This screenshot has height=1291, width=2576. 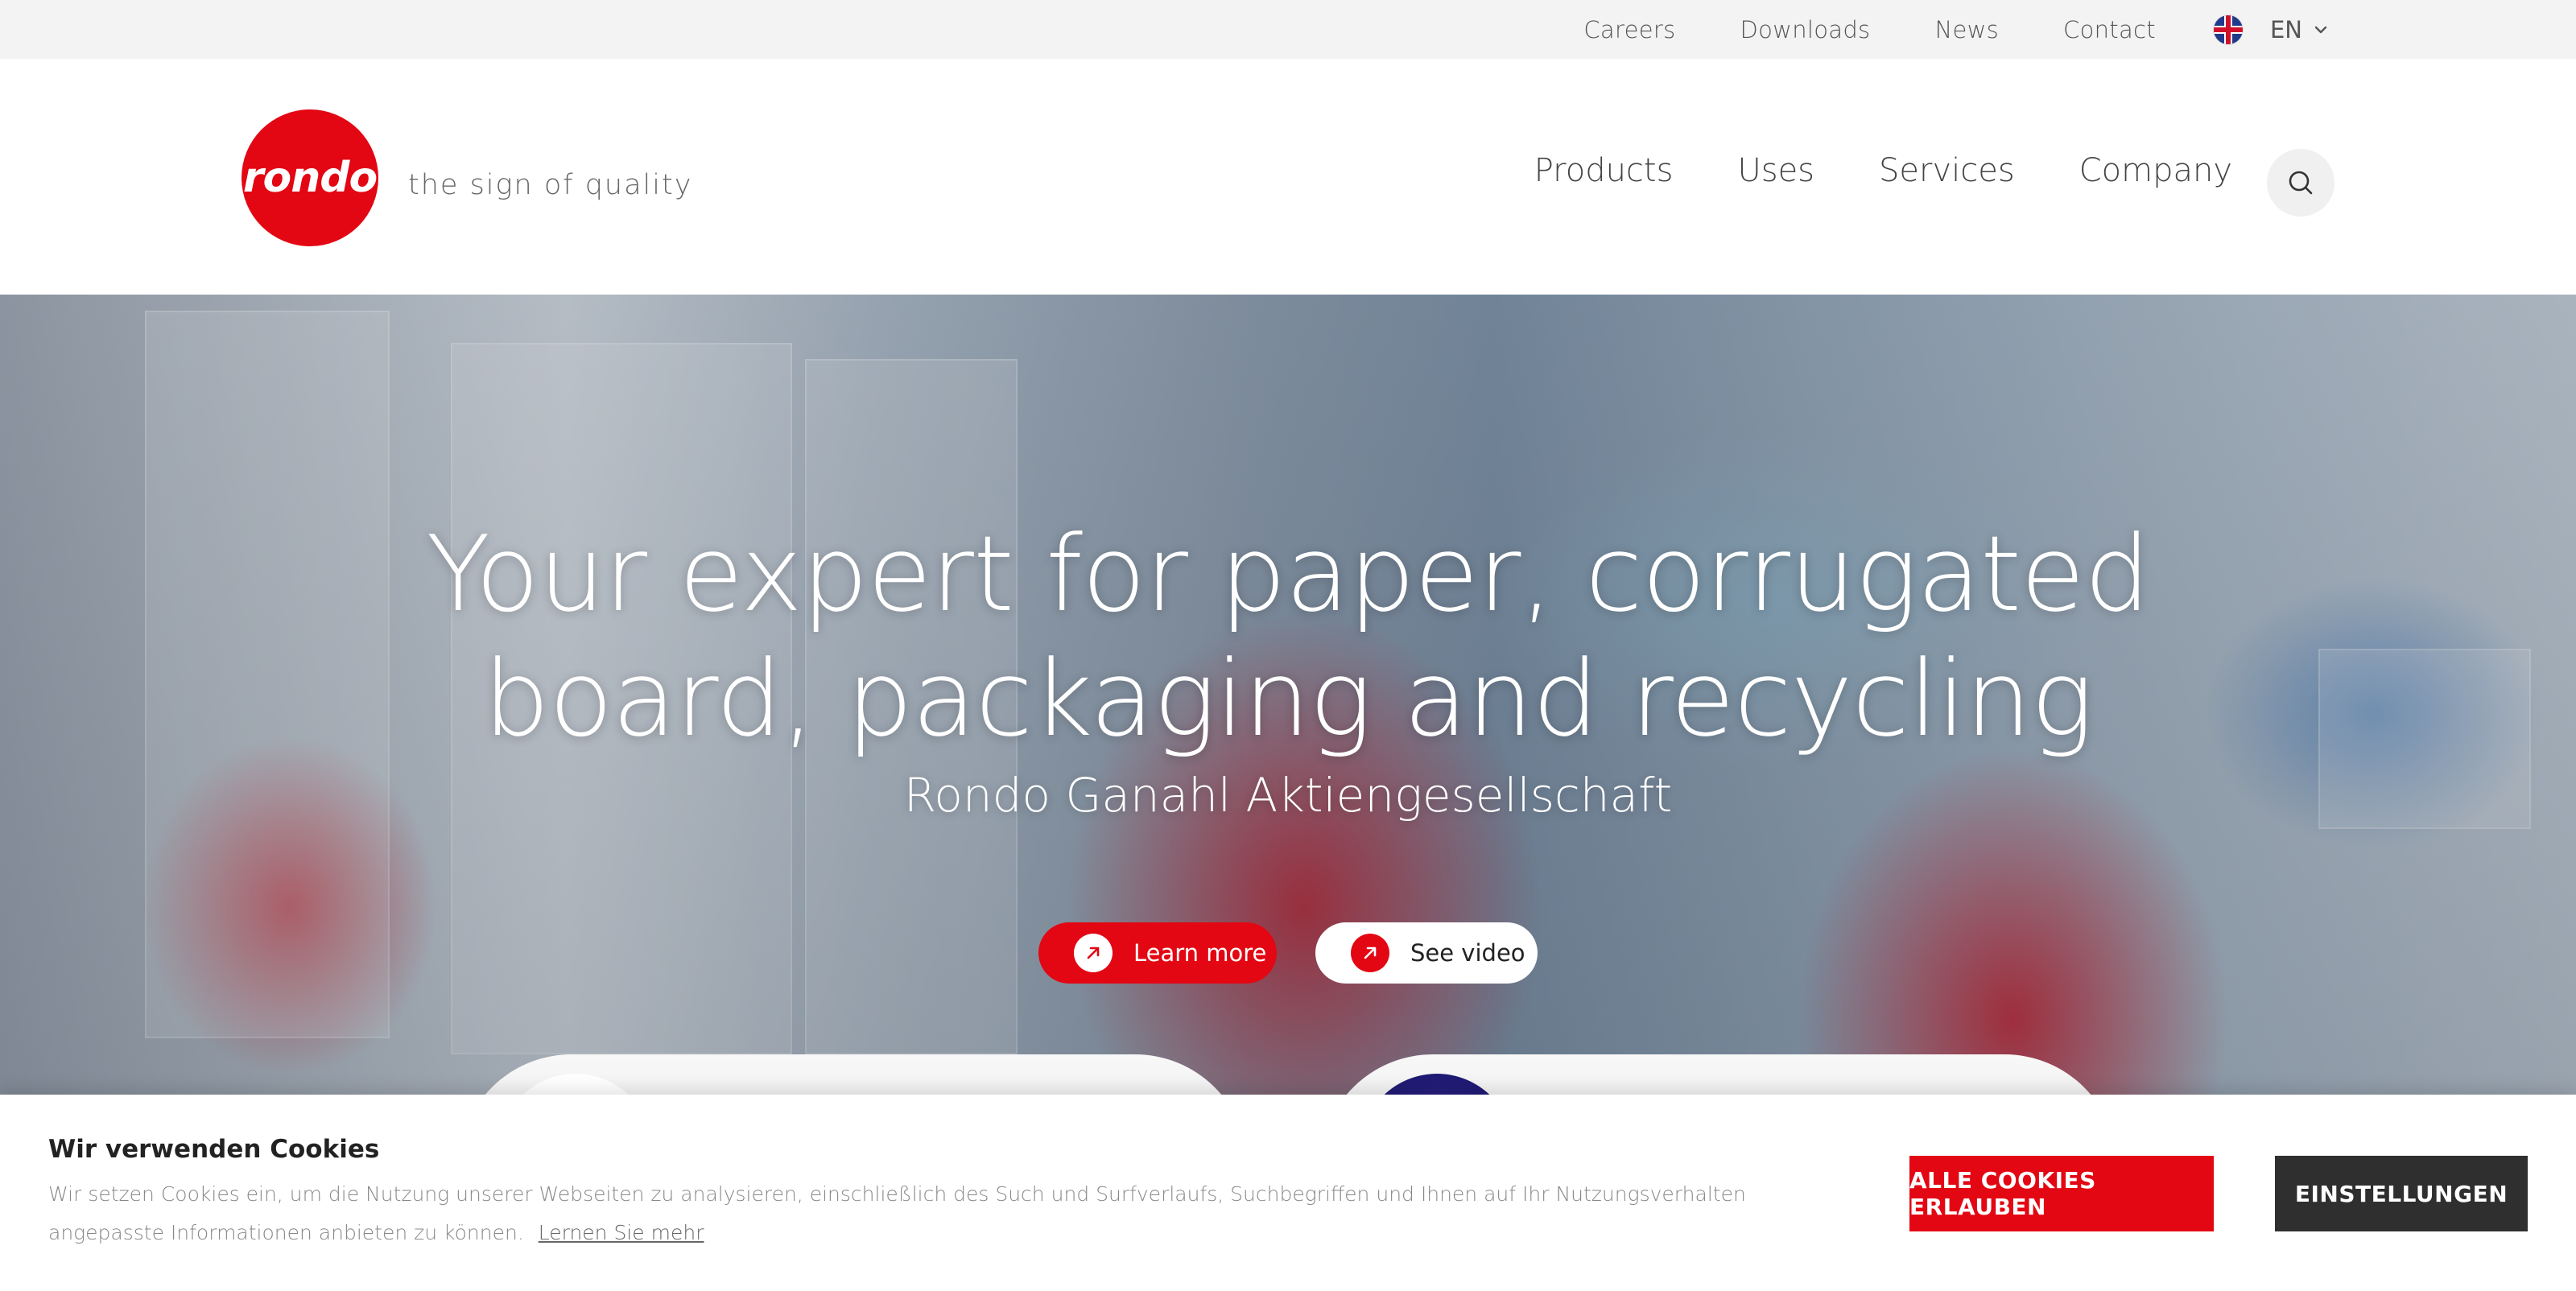 I want to click on language-code: EN, so click(x=2285, y=29).